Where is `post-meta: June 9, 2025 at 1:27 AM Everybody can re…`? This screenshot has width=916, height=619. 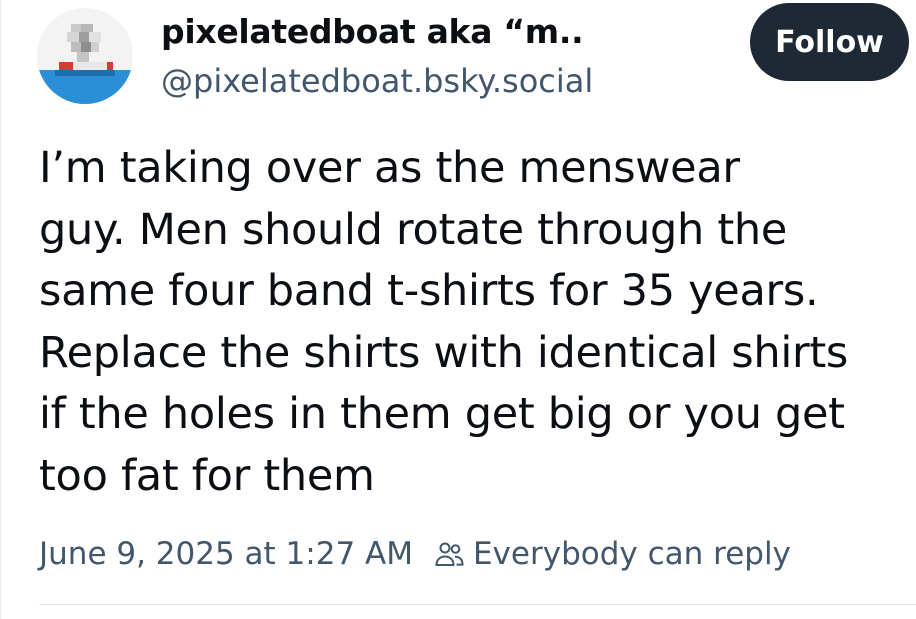 post-meta: June 9, 2025 at 1:27 AM Everybody can re… is located at coordinates (415, 554).